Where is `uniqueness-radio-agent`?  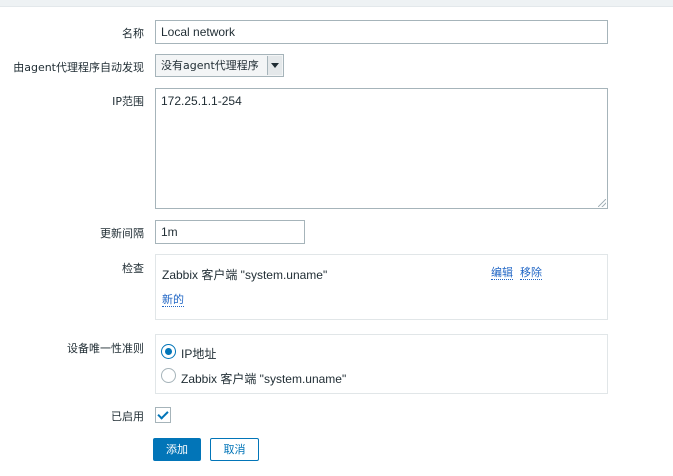
uniqueness-radio-agent is located at coordinates (168, 375).